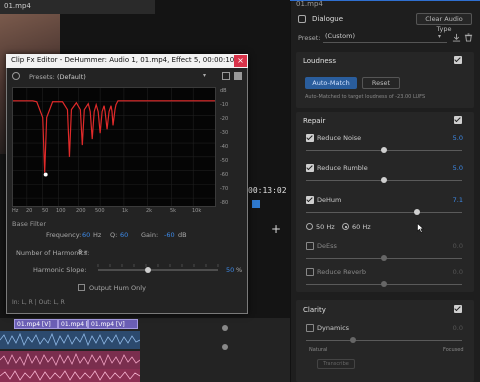 This screenshot has width=480, height=382. Describe the element at coordinates (239, 270) in the screenshot. I see `harmonic-slope-unit: %` at that location.